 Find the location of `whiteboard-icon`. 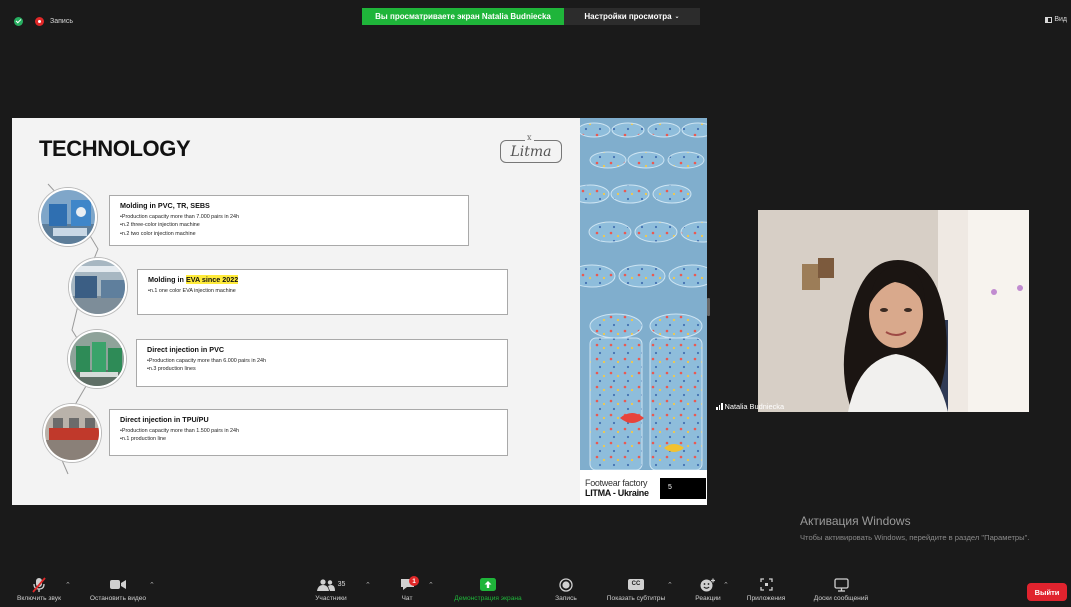

whiteboard-icon is located at coordinates (841, 584).